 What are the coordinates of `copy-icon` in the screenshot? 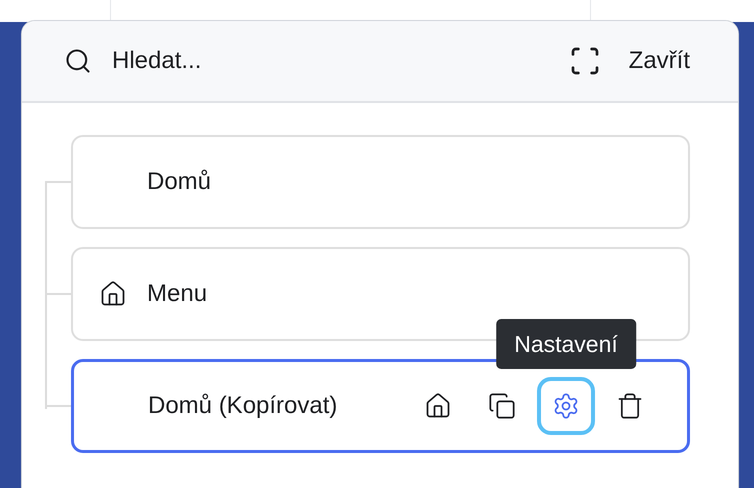 It's located at (502, 406).